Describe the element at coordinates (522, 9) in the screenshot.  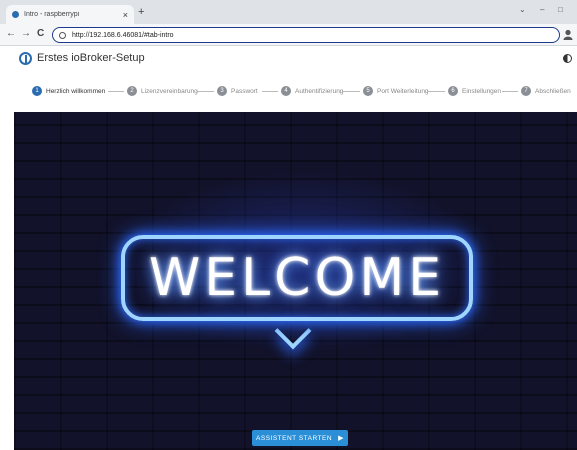
I see `tab-search-icon: ⌄` at that location.